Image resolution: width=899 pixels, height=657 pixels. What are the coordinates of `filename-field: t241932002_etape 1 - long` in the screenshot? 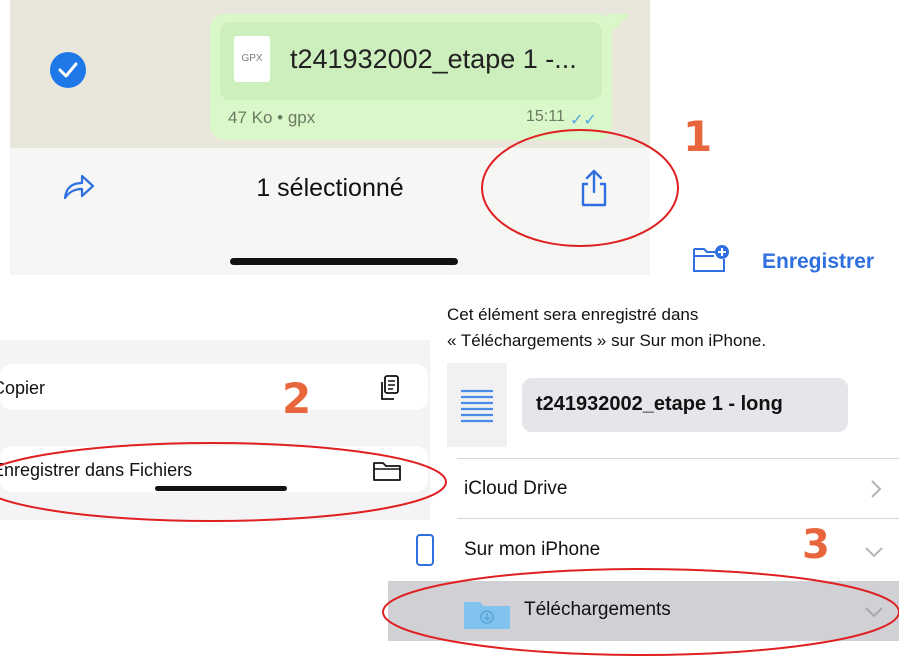 It's located at (685, 405).